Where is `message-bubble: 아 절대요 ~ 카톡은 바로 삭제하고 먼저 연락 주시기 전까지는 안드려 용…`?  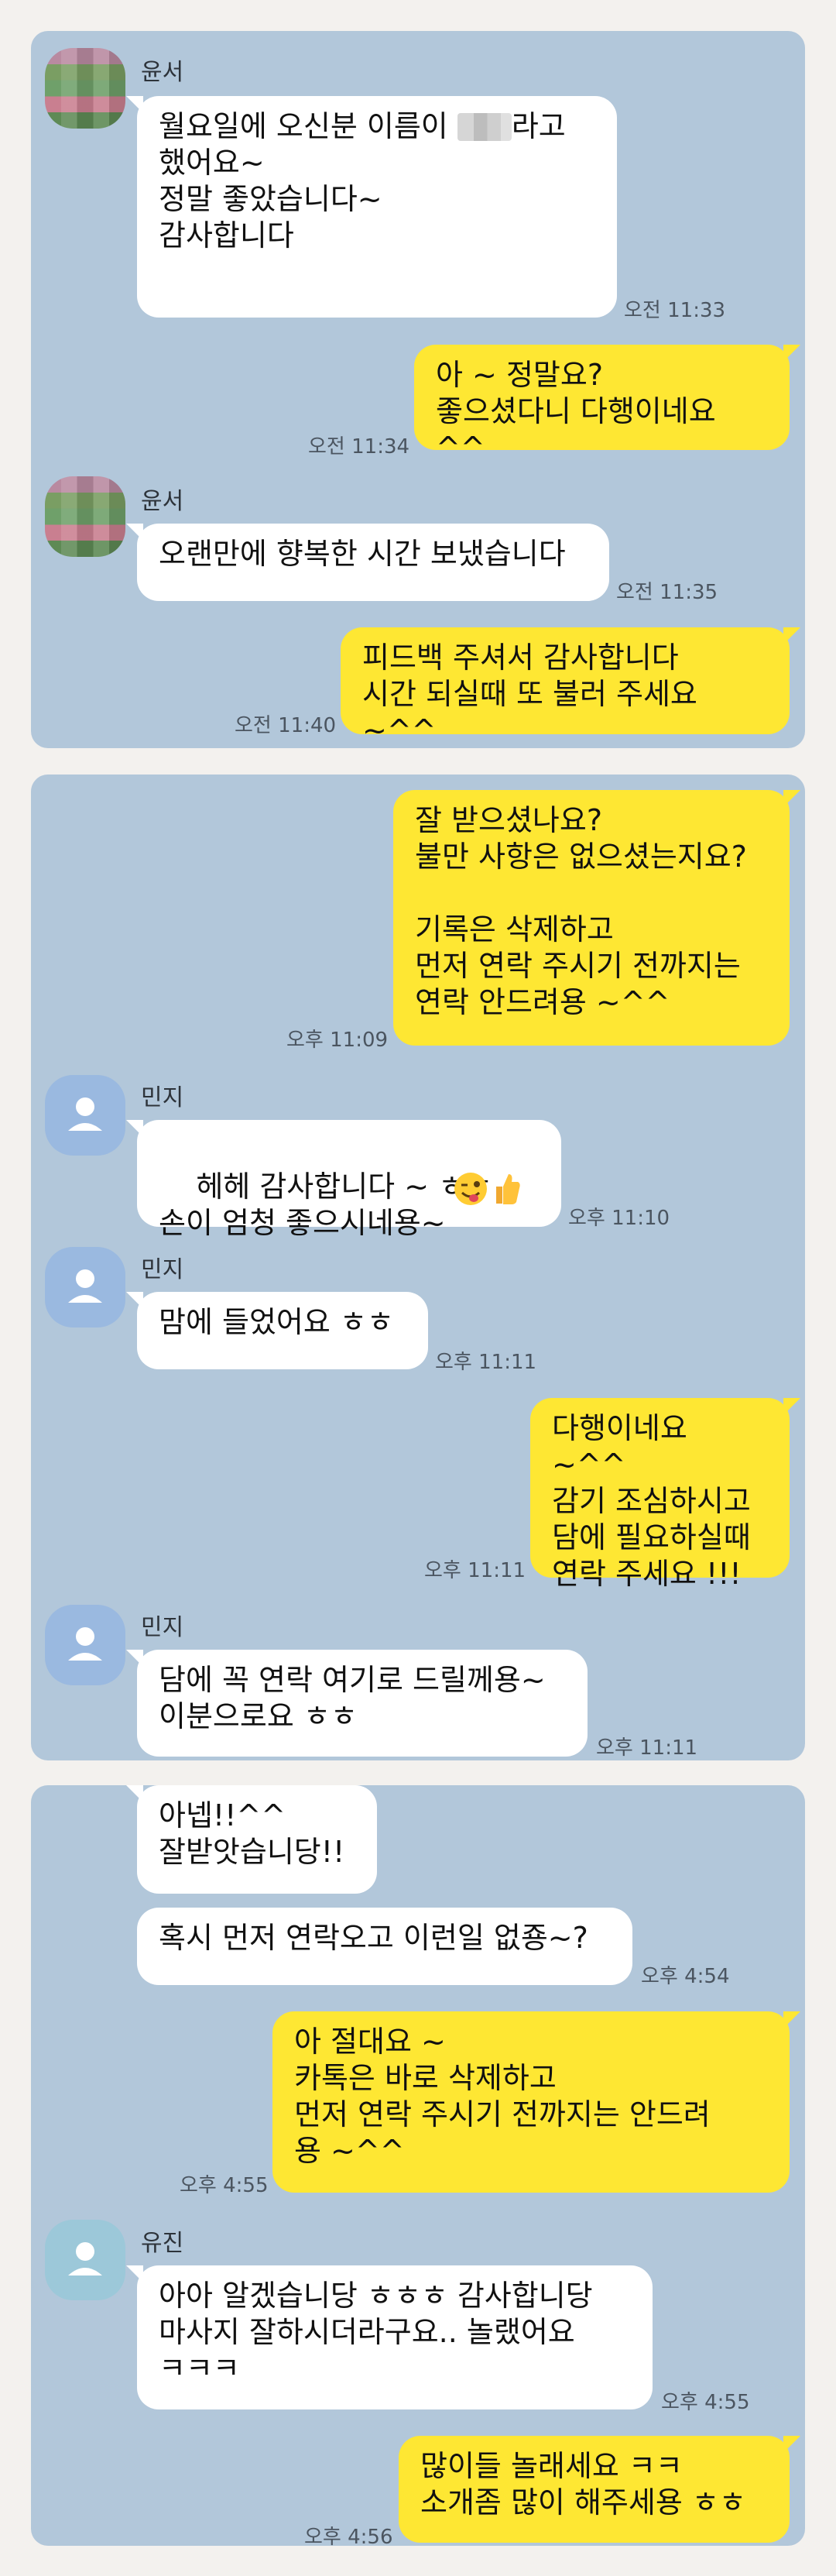
message-bubble: 아 절대요 ~ 카톡은 바로 삭제하고 먼저 연락 주시기 전까지는 안드려 용… is located at coordinates (536, 2102).